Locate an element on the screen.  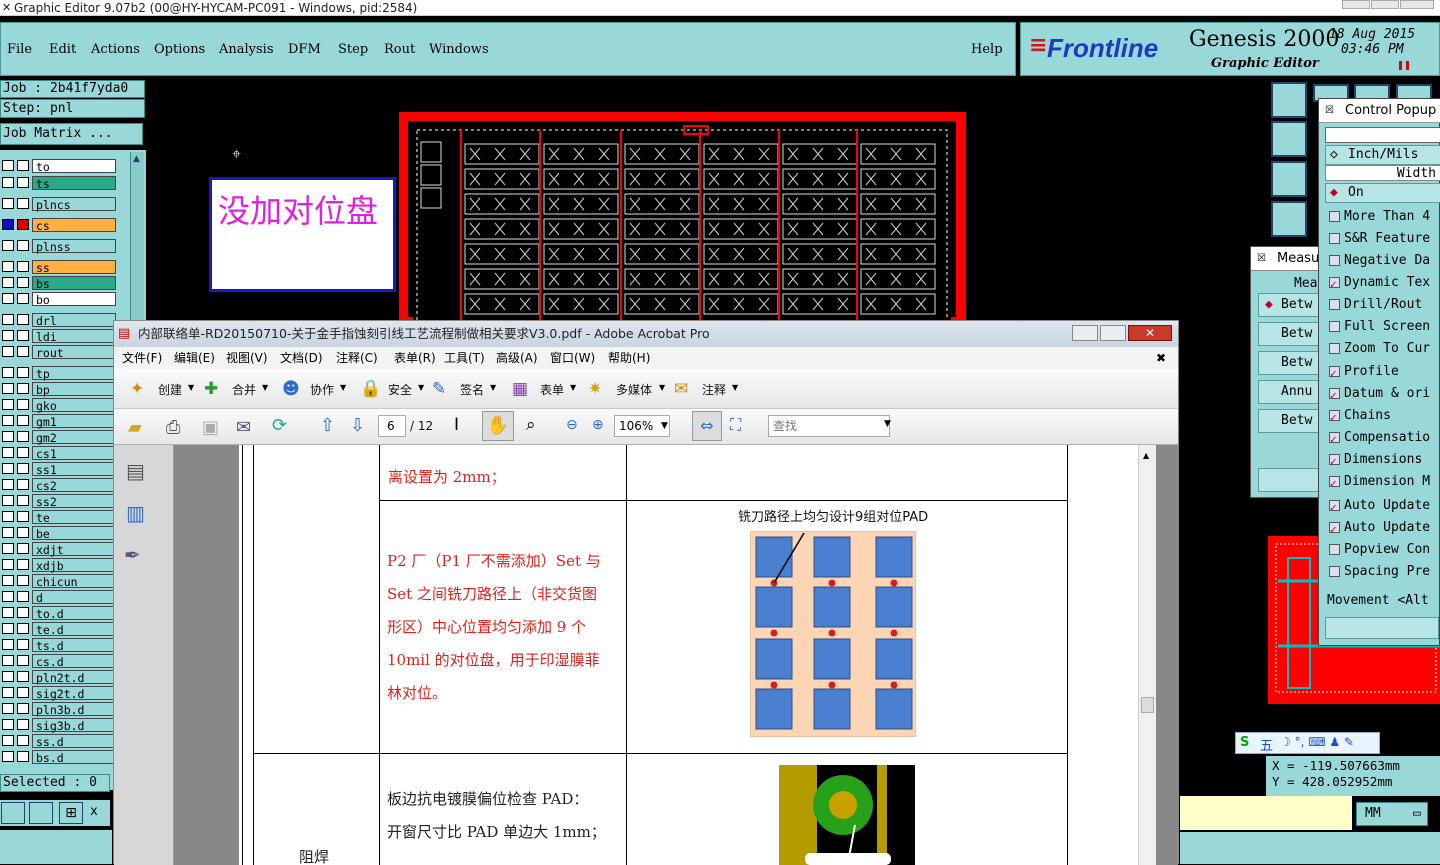
layer-name: ss is located at coordinates (74, 267).